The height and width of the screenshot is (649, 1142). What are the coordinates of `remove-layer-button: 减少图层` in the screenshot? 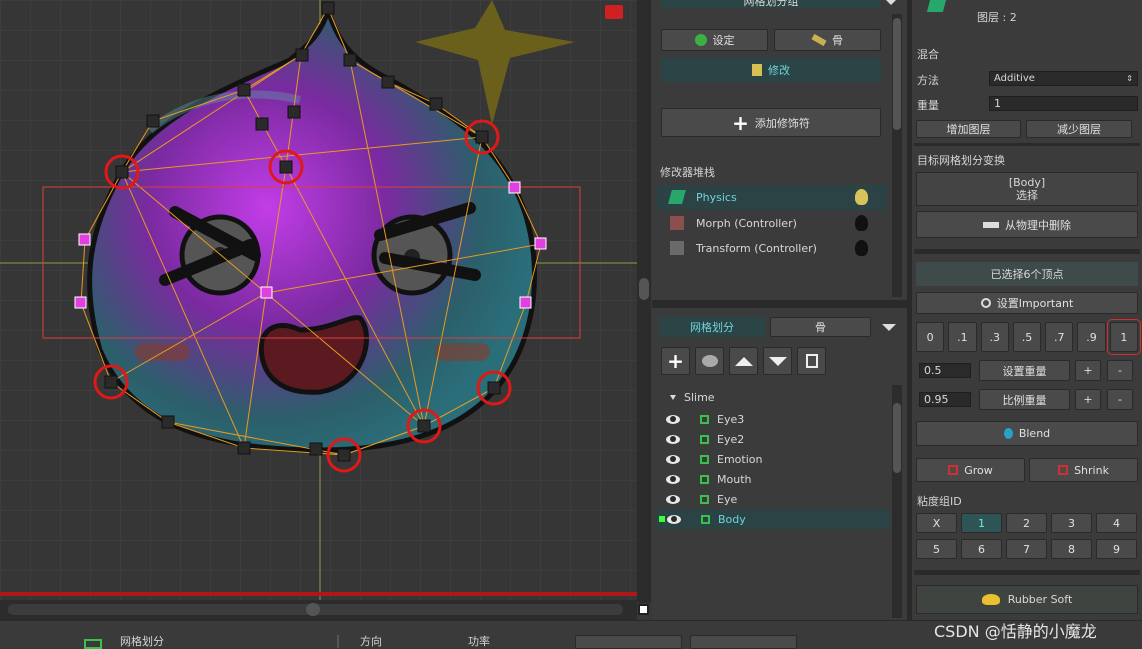 It's located at (1079, 129).